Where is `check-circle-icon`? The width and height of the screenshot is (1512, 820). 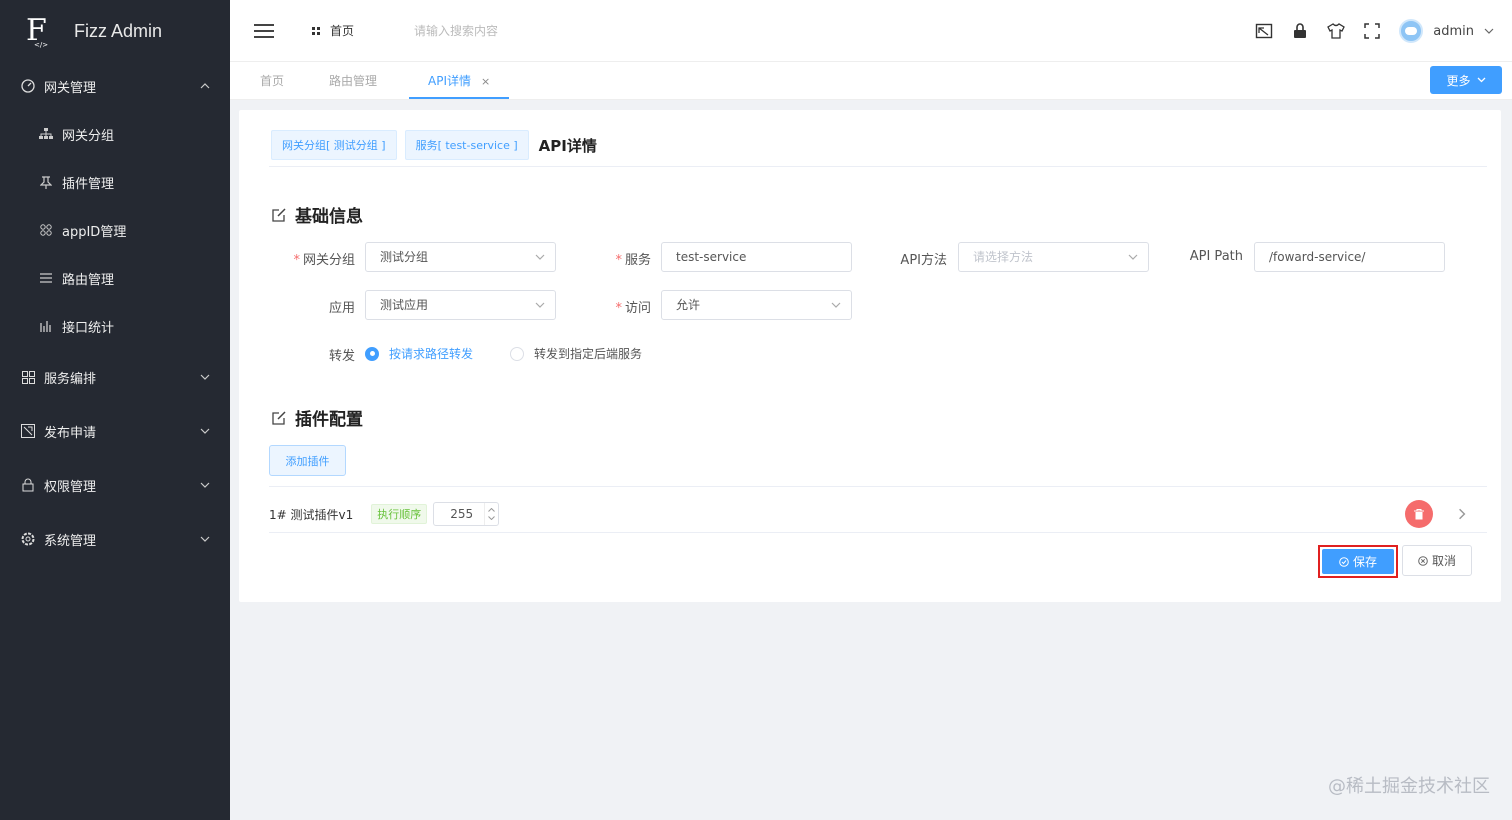
check-circle-icon is located at coordinates (1344, 561).